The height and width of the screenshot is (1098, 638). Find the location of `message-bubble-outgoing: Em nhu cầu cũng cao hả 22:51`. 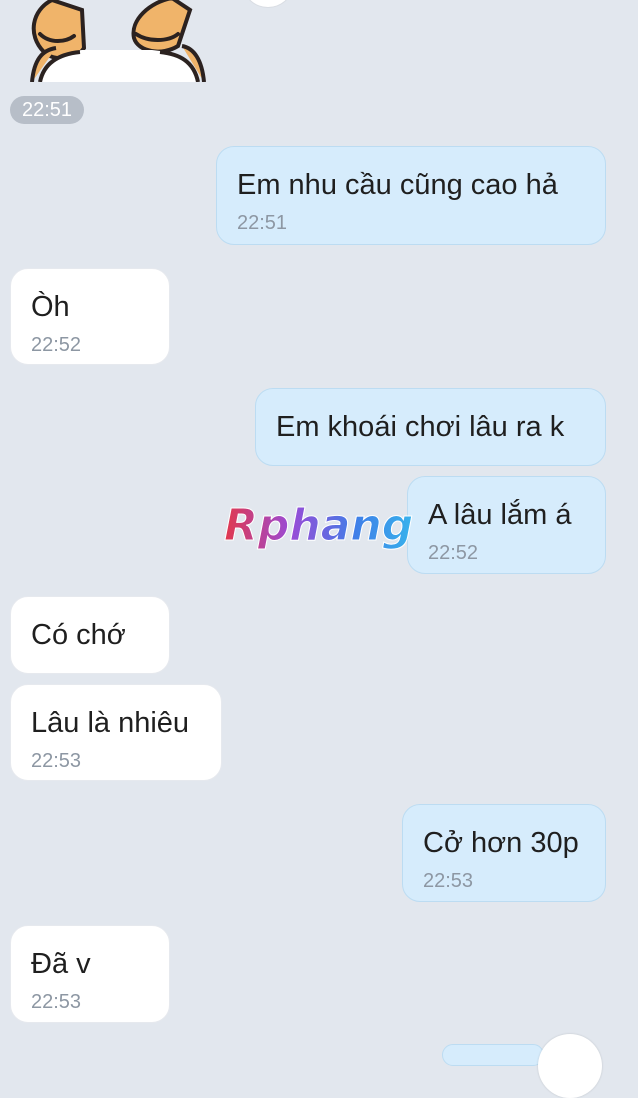

message-bubble-outgoing: Em nhu cầu cũng cao hả 22:51 is located at coordinates (411, 195).